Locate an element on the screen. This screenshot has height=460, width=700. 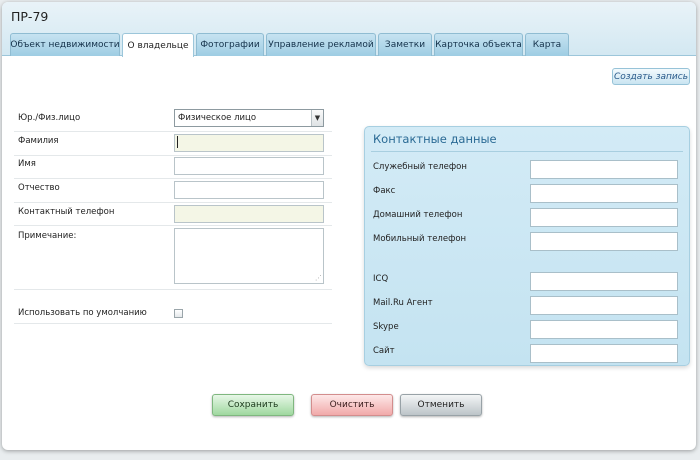
save-button: Сохранить is located at coordinates (253, 405).